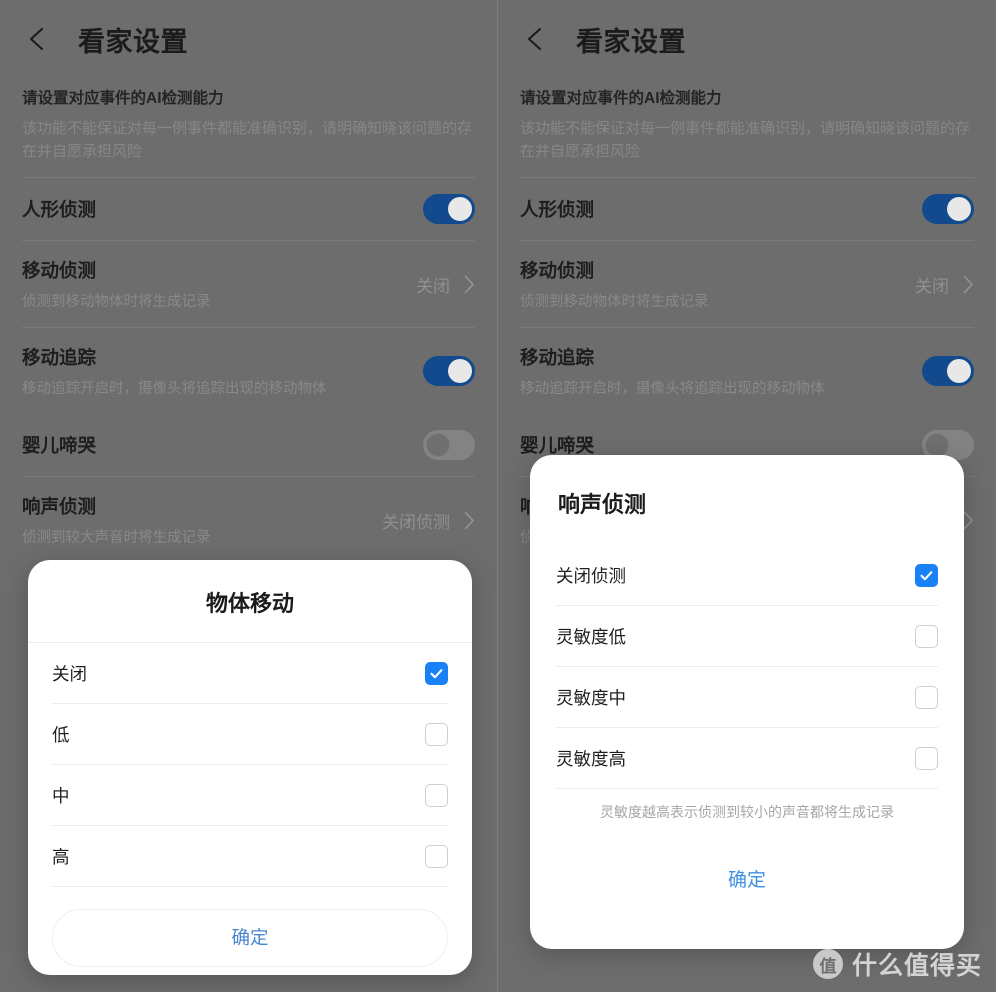  Describe the element at coordinates (416, 522) in the screenshot. I see `row-value: 关闭侦测` at that location.